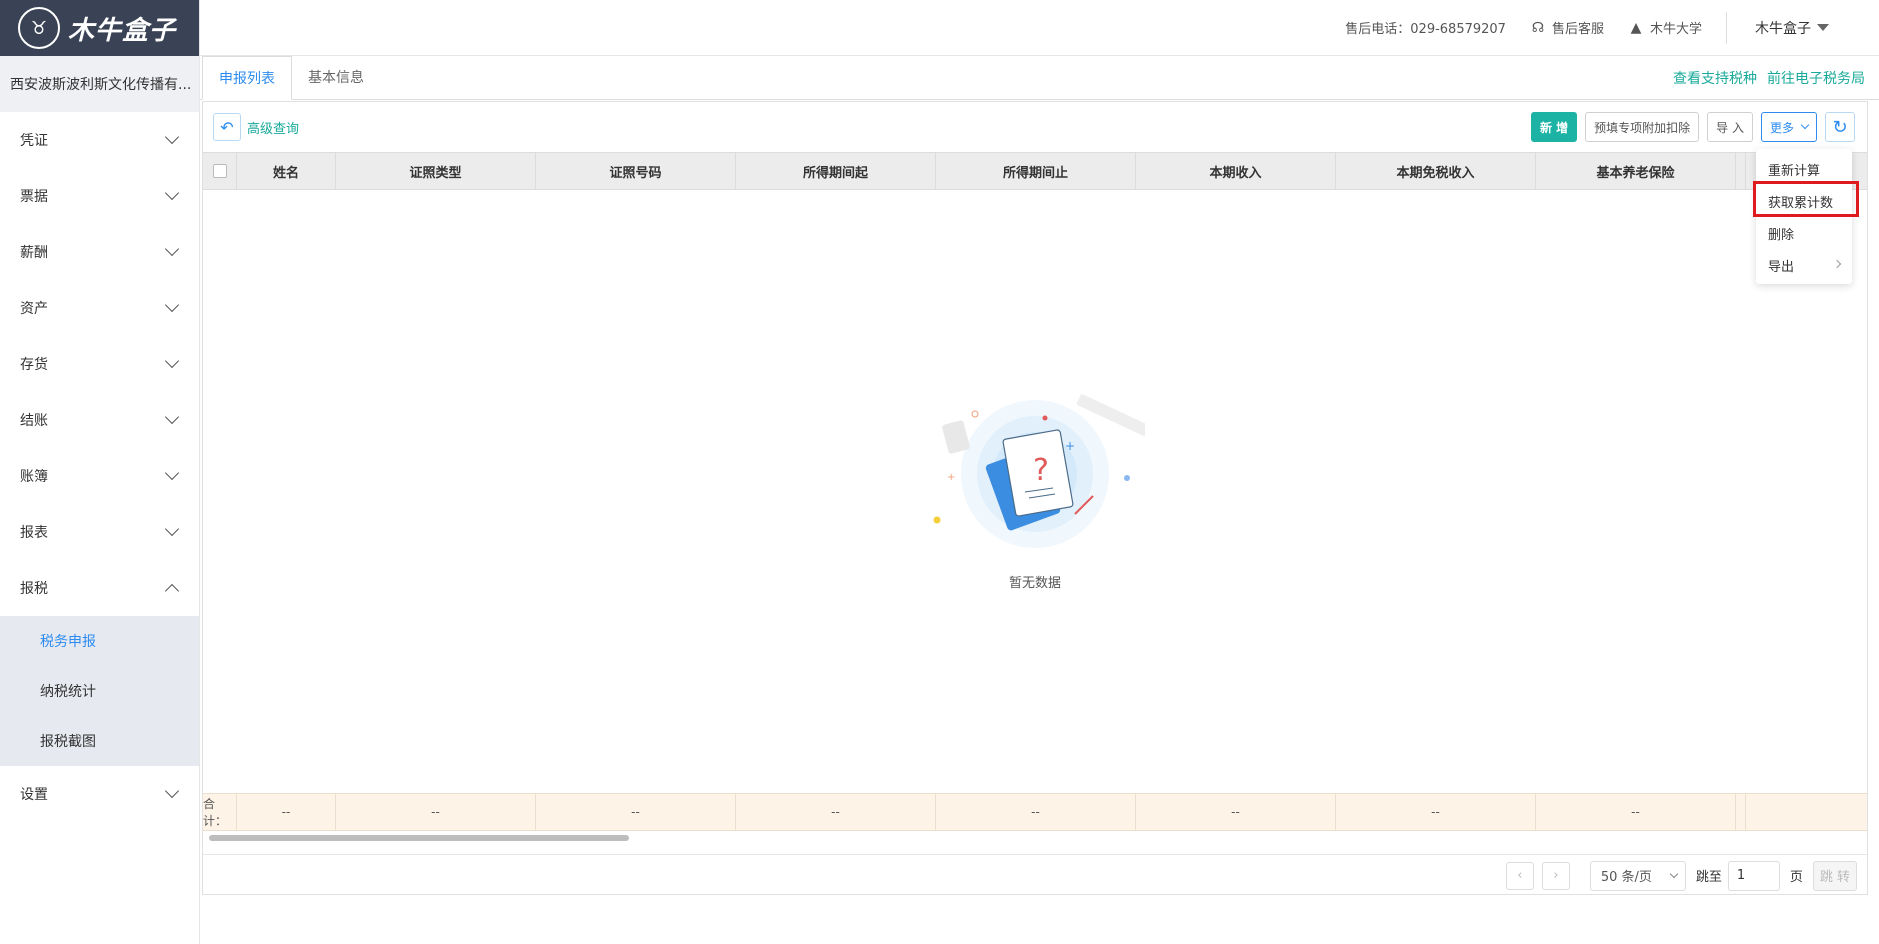 Image resolution: width=1879 pixels, height=944 pixels. I want to click on sidebar-item-label: 报税, so click(34, 589).